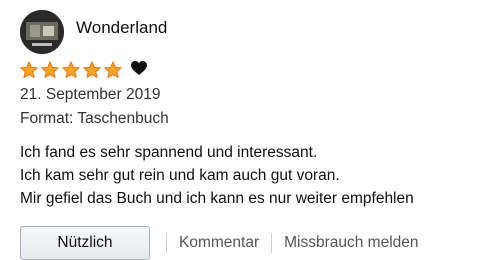 The width and height of the screenshot is (480, 260). Describe the element at coordinates (85, 243) in the screenshot. I see `helpful-button: Nützlich` at that location.